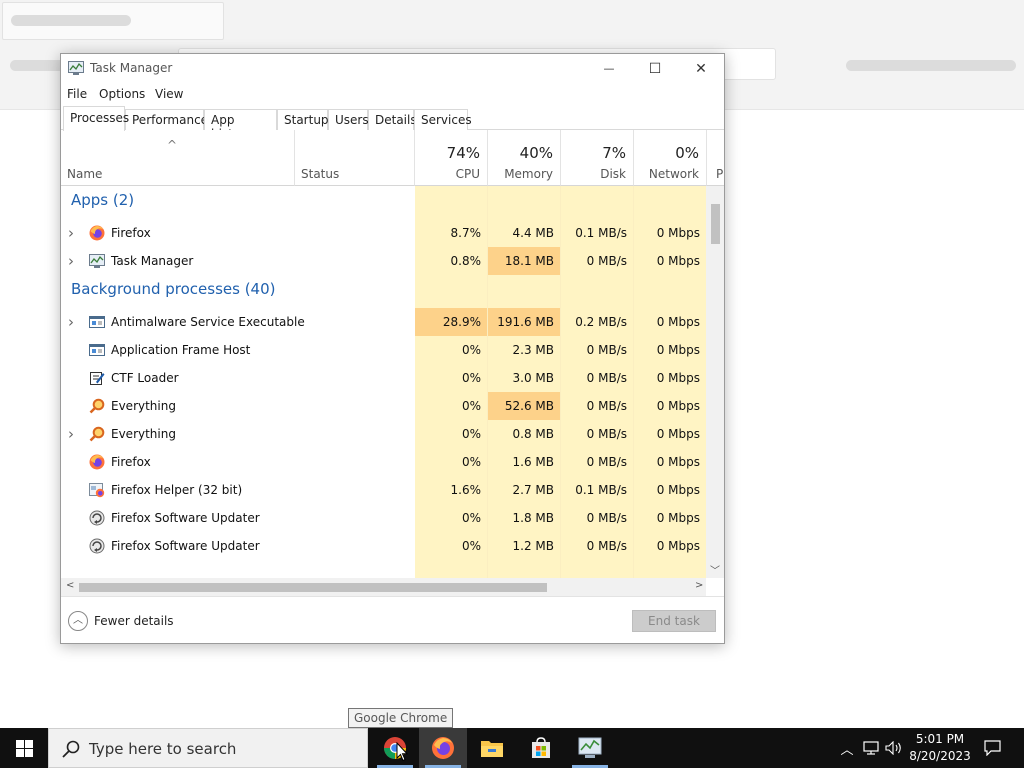  What do you see at coordinates (240, 125) in the screenshot?
I see `tab-app-history: App history` at bounding box center [240, 125].